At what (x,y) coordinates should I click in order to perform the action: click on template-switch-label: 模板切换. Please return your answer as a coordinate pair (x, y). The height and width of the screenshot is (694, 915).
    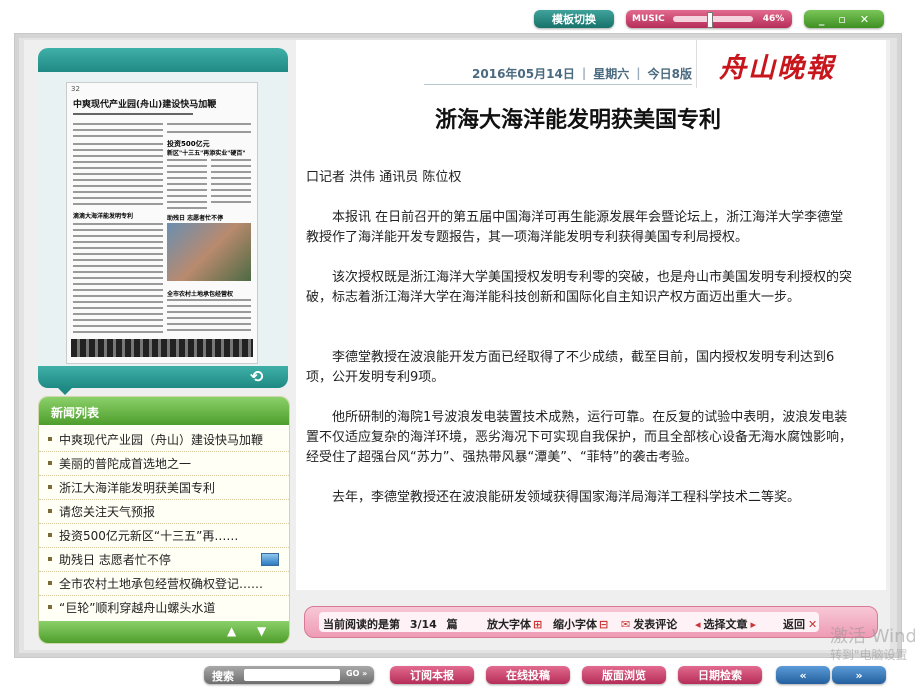
    Looking at the image, I should click on (574, 19).